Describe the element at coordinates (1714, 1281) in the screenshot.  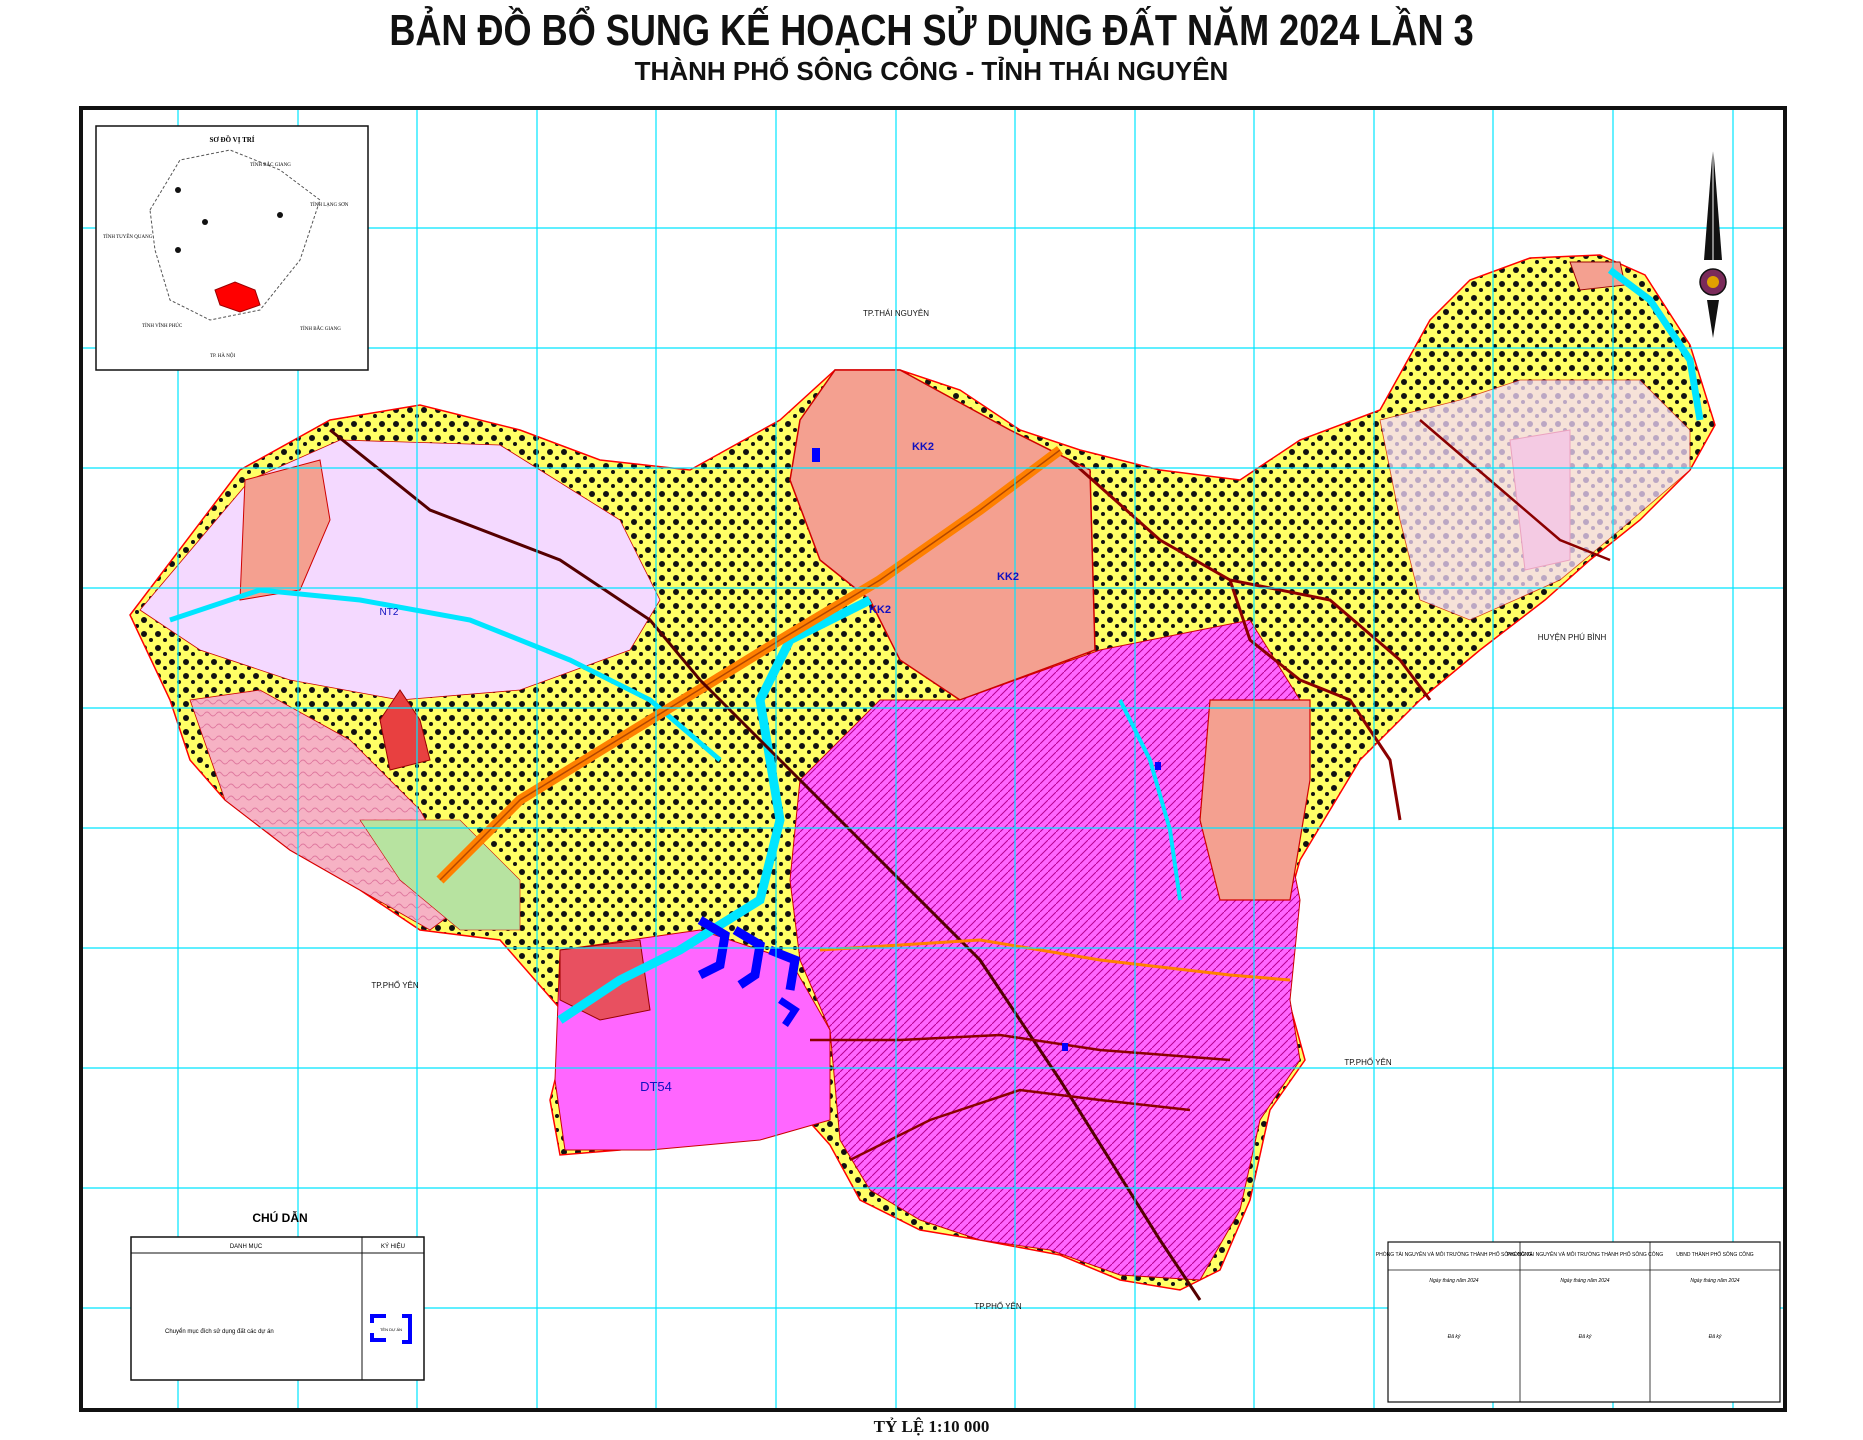
I see `signature-date-3: Ngày tháng năm 2024` at that location.